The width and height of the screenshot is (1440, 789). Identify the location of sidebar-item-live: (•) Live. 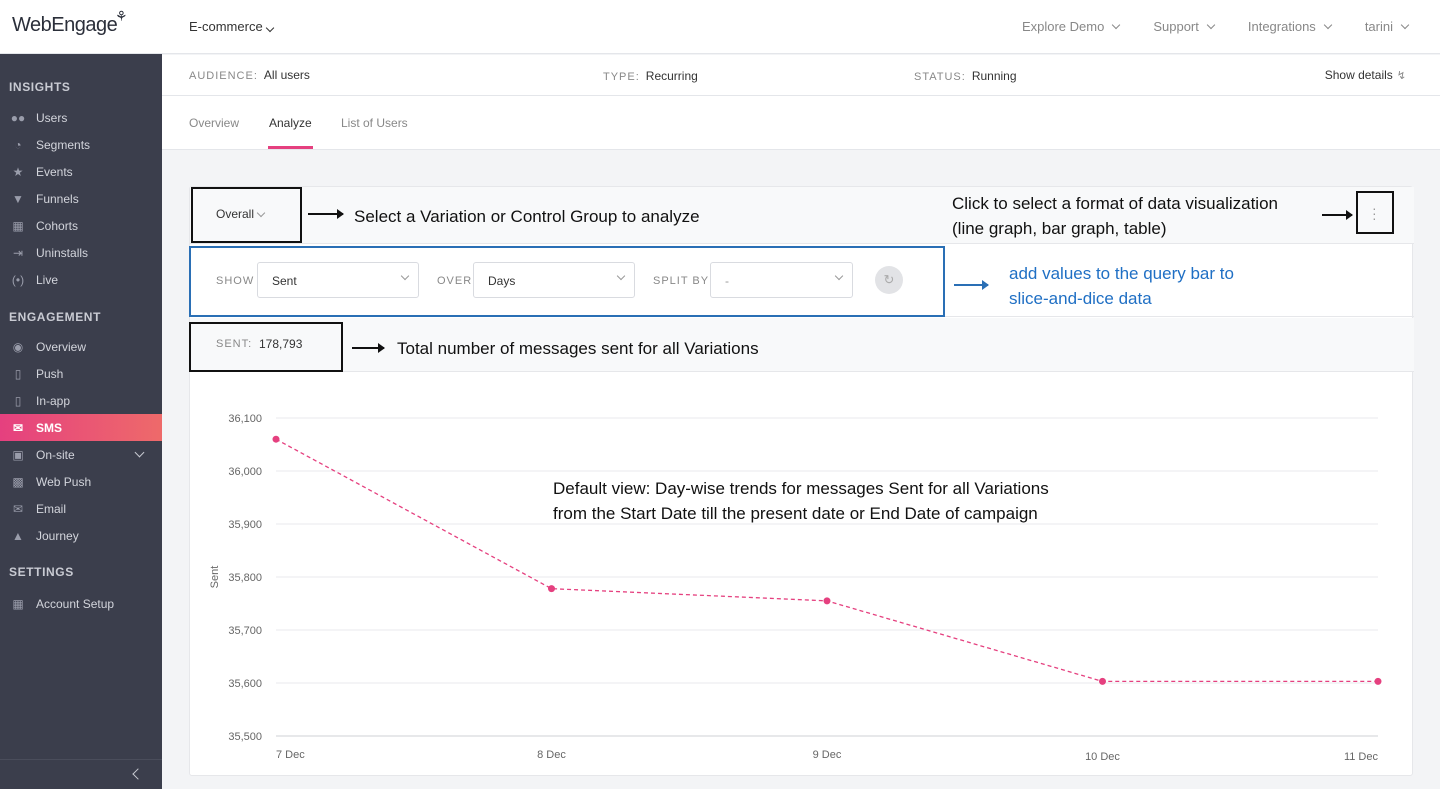
(81, 279).